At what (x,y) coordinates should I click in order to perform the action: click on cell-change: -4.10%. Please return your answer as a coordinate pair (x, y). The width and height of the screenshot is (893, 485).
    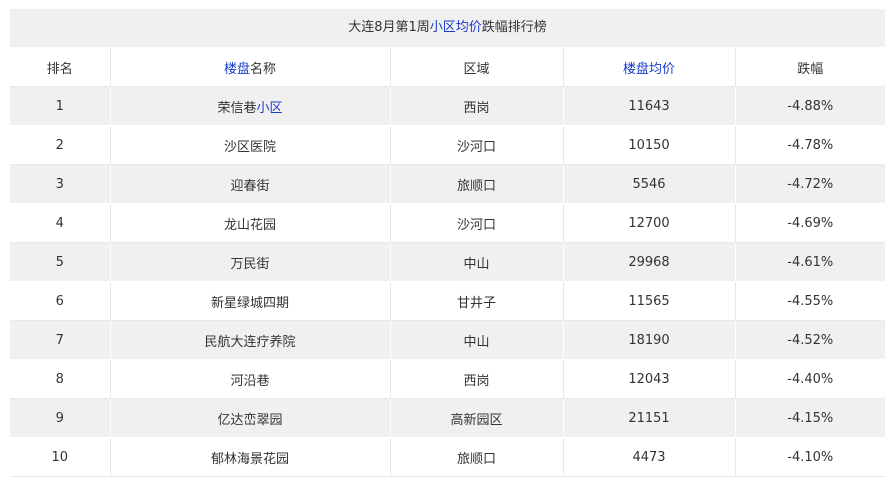
    Looking at the image, I should click on (810, 457).